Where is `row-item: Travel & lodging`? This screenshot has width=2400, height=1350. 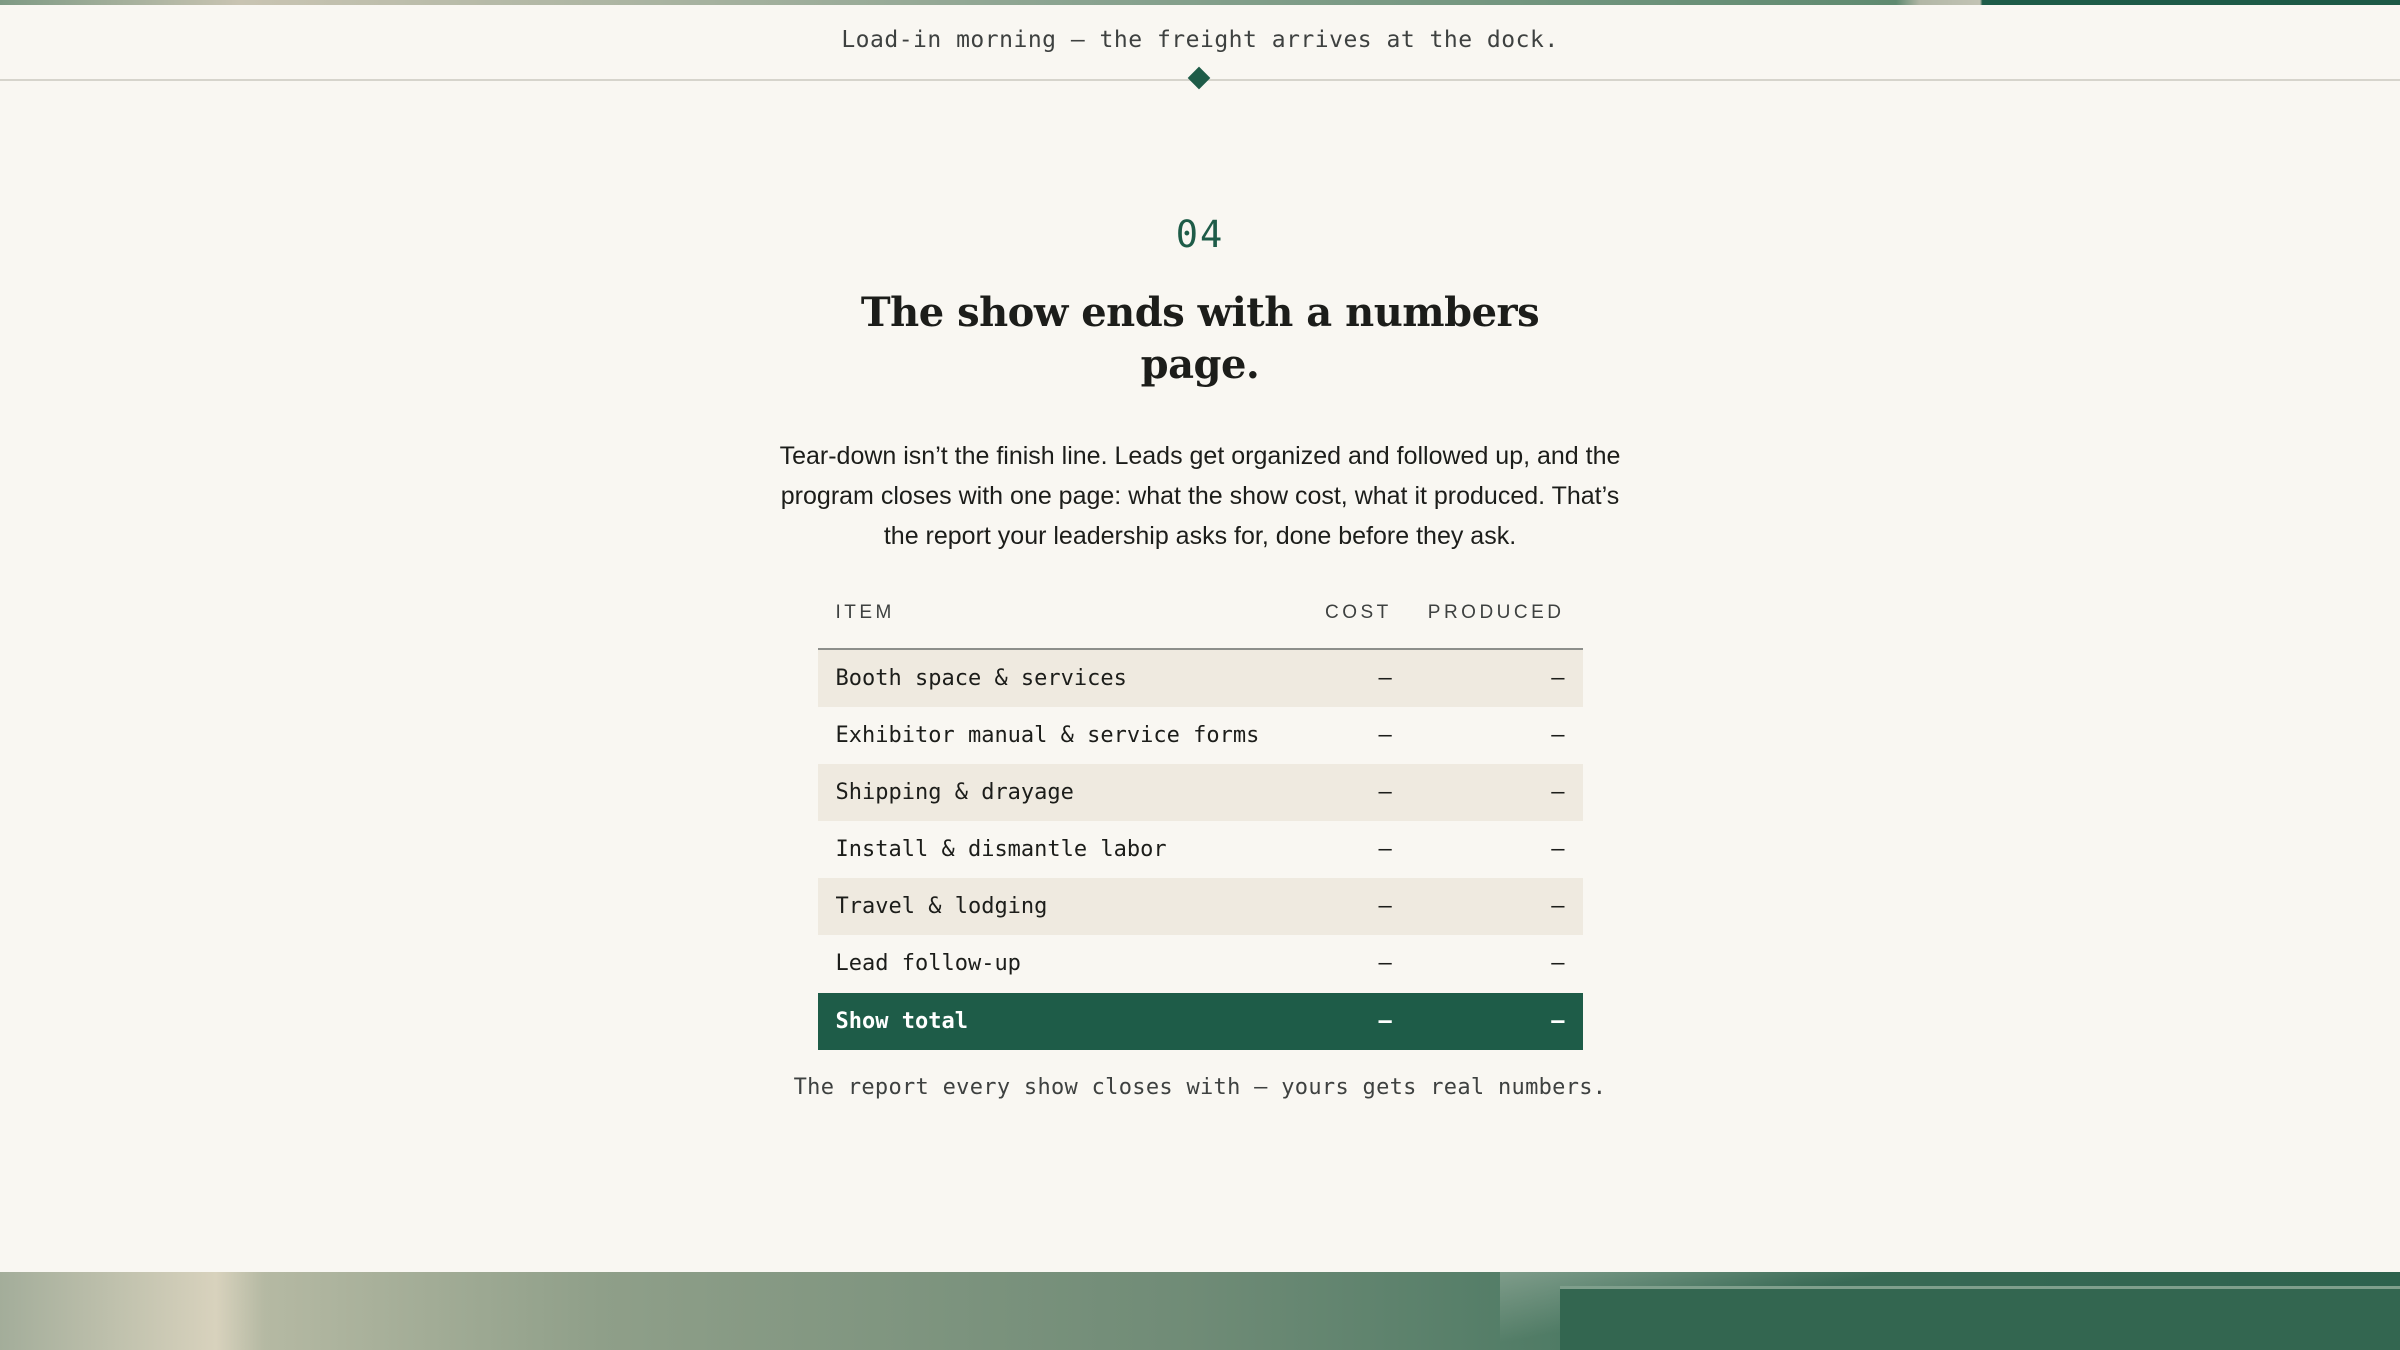
row-item: Travel & lodging is located at coordinates (1050, 906).